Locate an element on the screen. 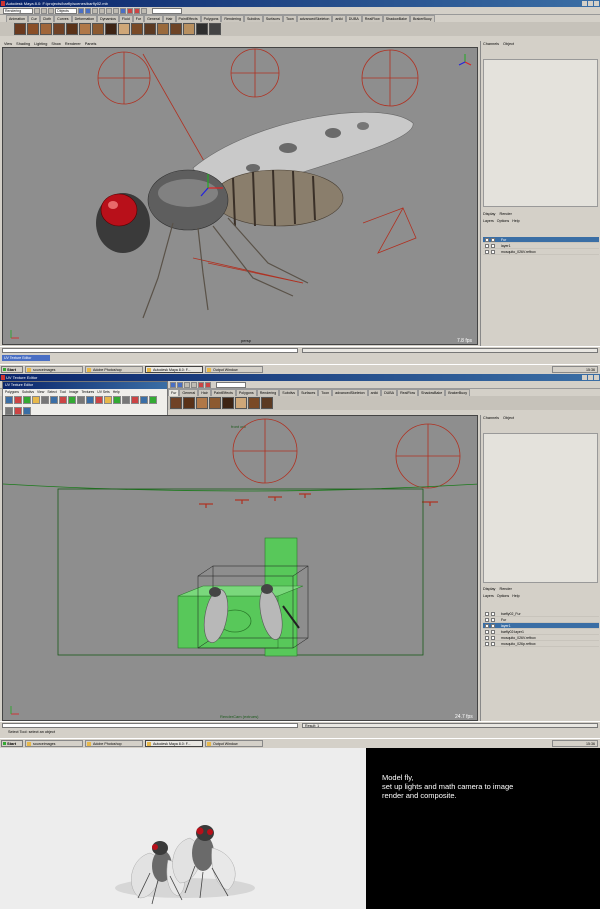 Image resolution: width=600 pixels, height=909 pixels. render-layer-radio: Render is located at coordinates (505, 214).